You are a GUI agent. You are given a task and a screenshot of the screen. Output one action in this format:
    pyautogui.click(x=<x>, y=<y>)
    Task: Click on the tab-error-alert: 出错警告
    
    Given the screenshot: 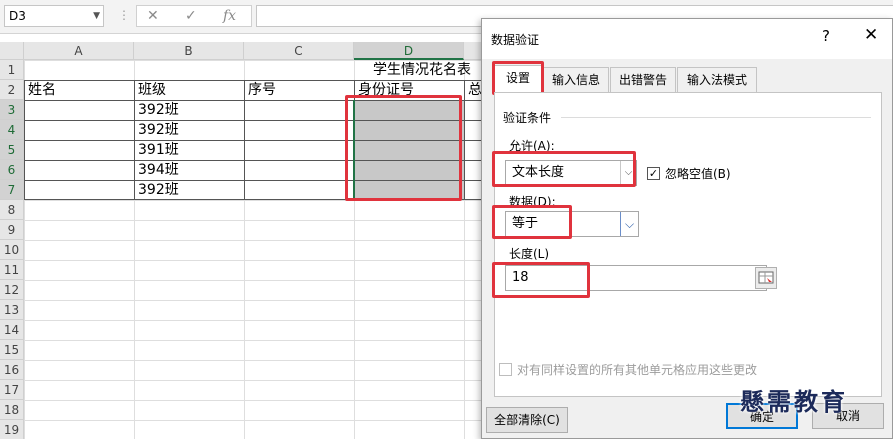 What is the action you would take?
    pyautogui.click(x=643, y=80)
    